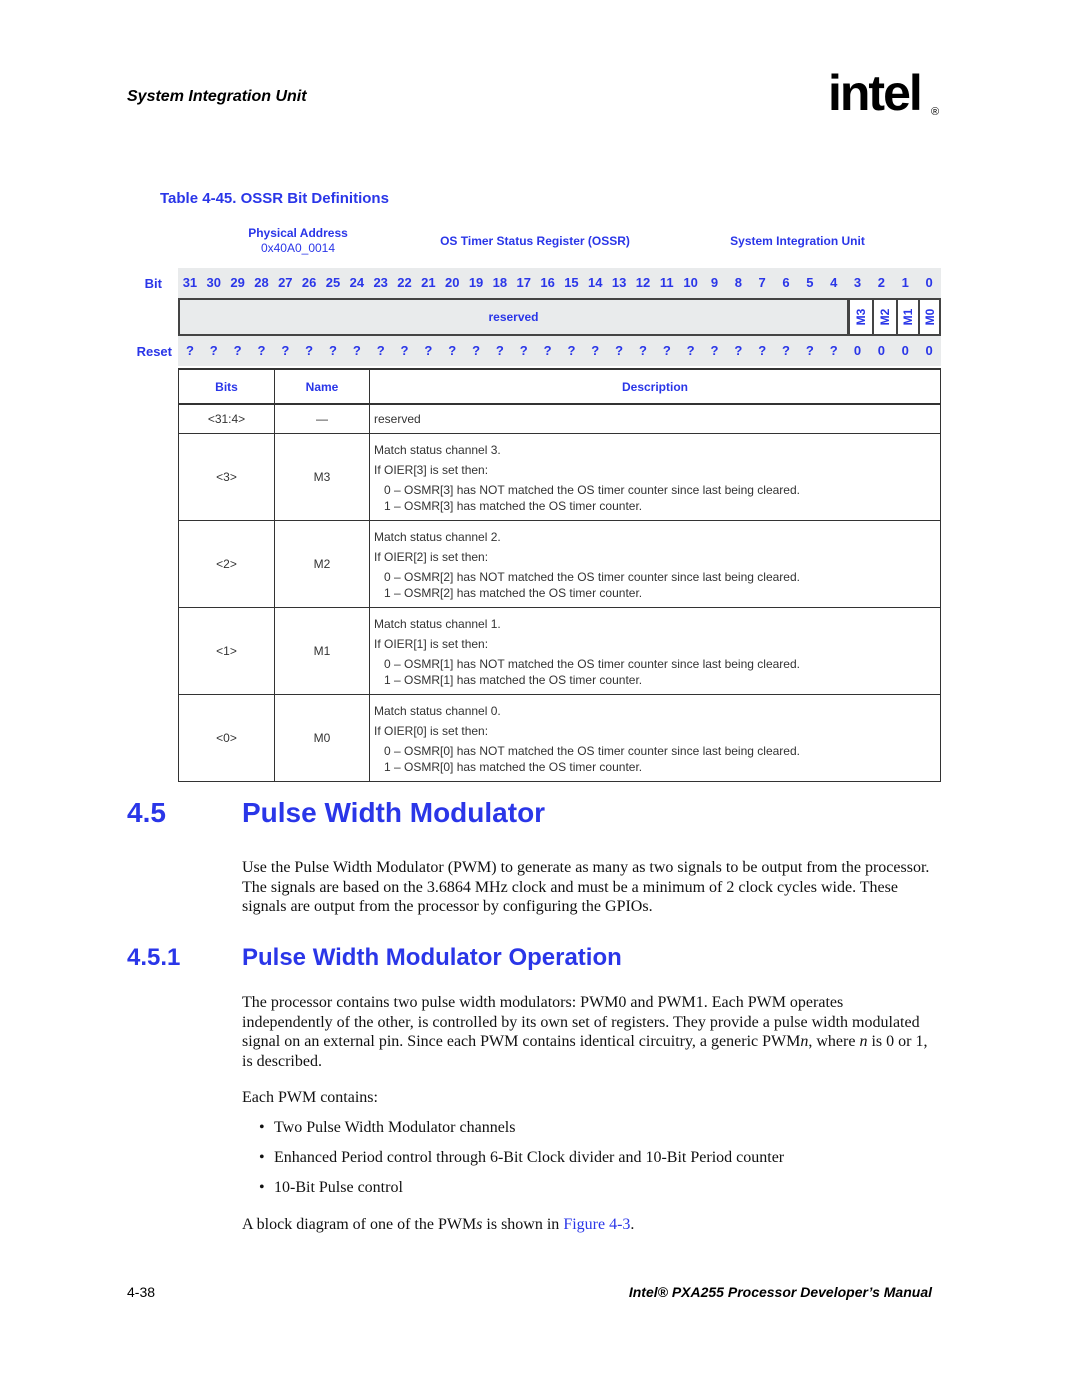 This screenshot has width=1080, height=1397. Describe the element at coordinates (380, 282) in the screenshot. I see `bit-number-cell: 23` at that location.